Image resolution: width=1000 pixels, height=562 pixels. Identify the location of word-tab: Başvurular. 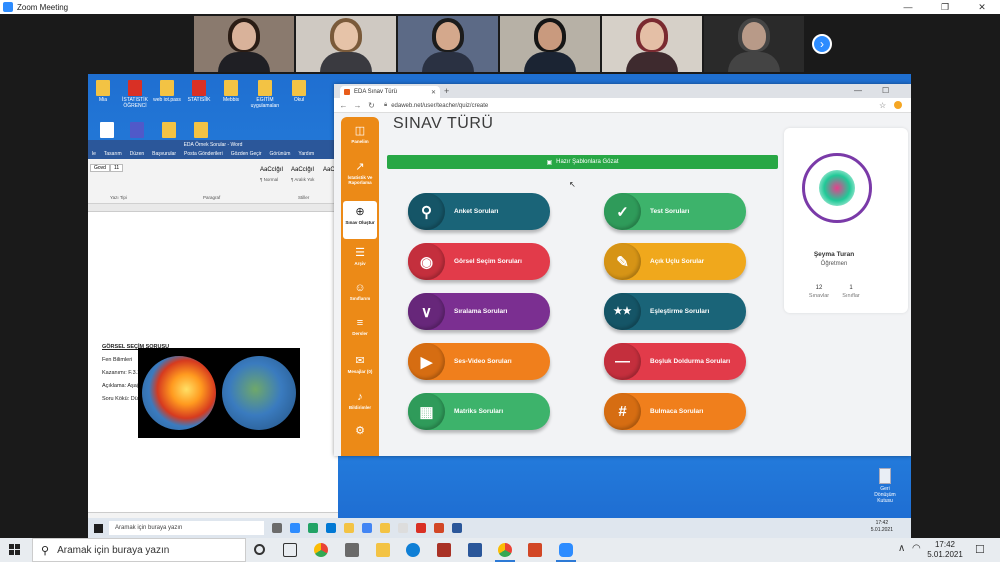
(164, 154).